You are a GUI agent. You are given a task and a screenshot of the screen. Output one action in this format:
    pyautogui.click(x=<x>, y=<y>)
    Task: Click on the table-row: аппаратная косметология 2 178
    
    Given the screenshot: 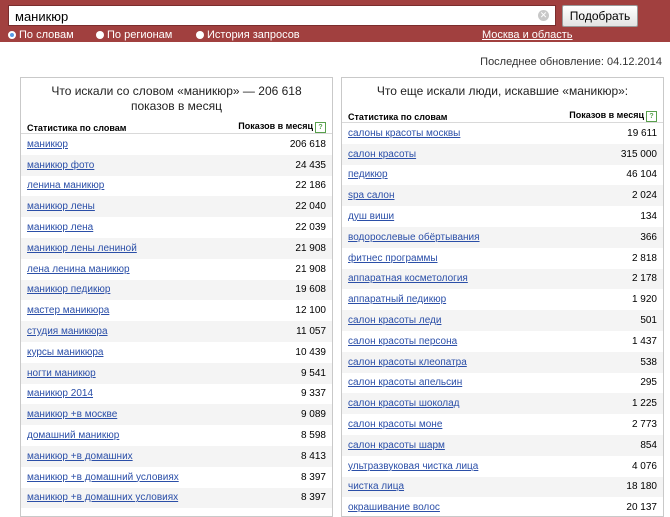 What is the action you would take?
    pyautogui.click(x=502, y=279)
    